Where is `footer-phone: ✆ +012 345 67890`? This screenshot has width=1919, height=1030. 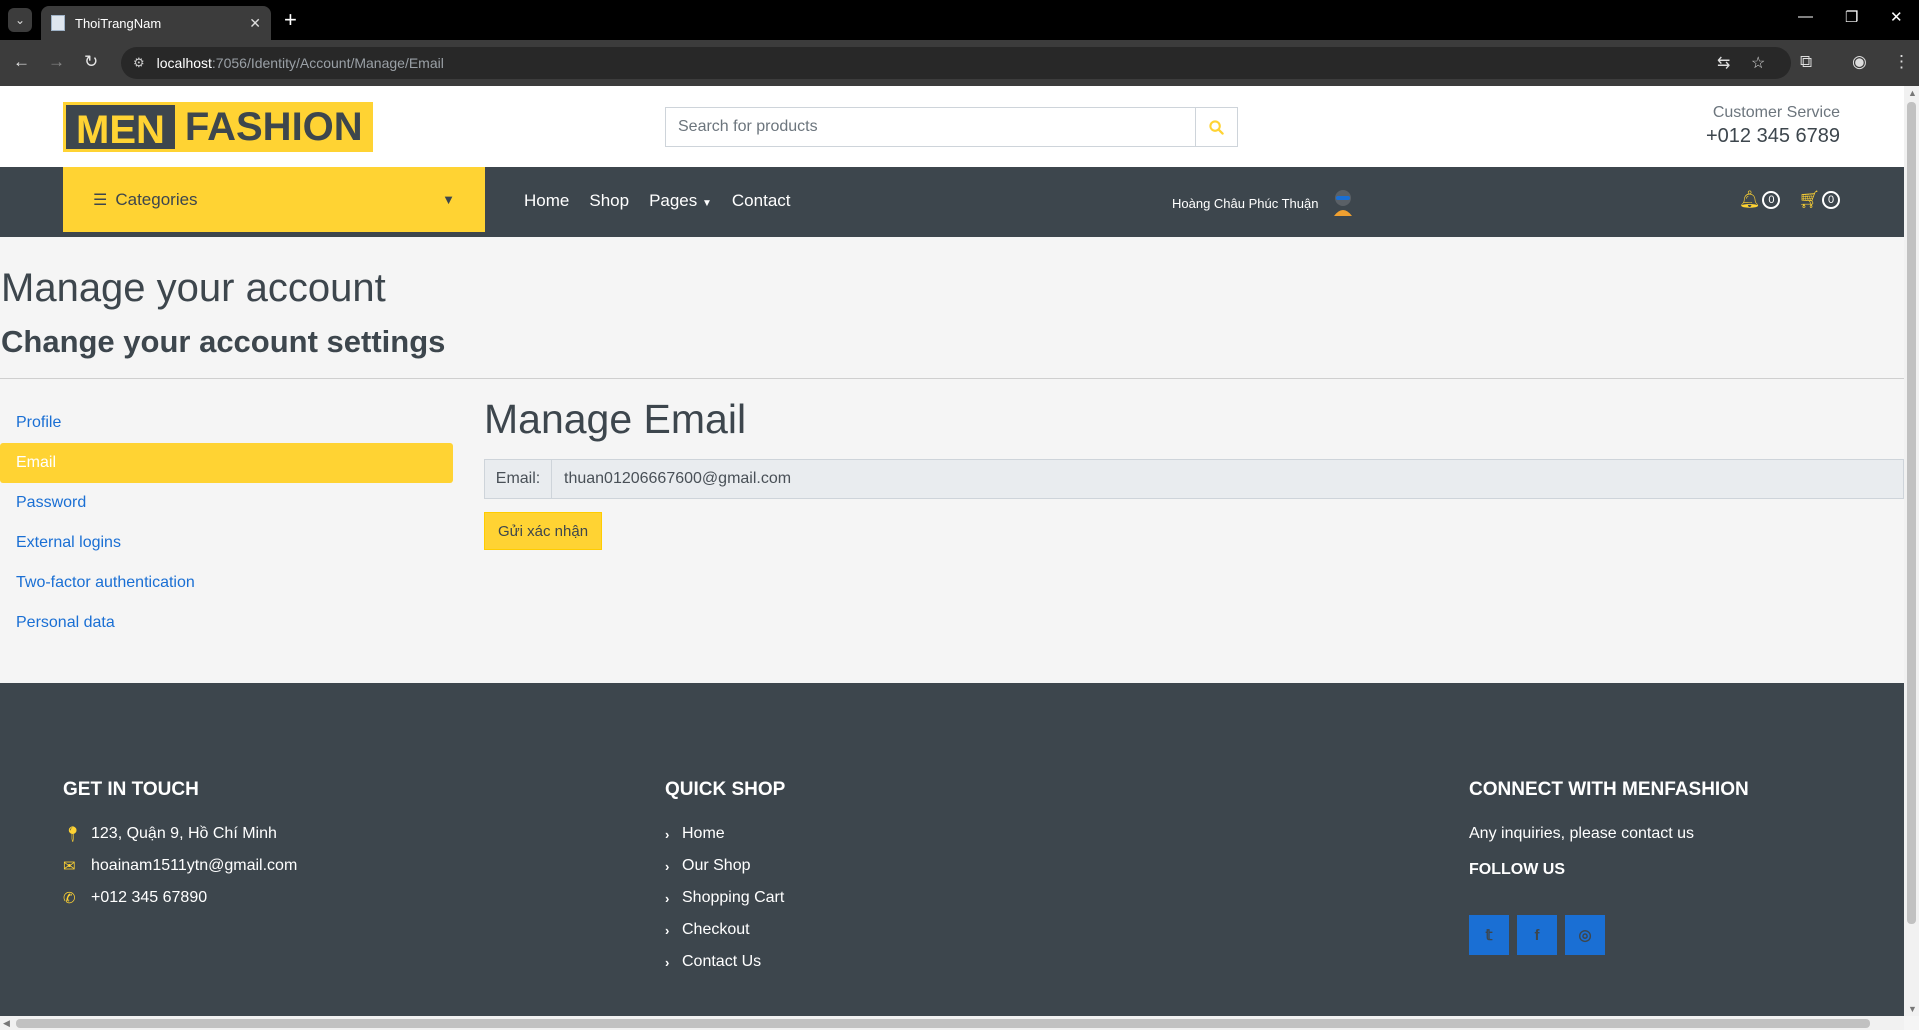 footer-phone: ✆ +012 345 67890 is located at coordinates (135, 898).